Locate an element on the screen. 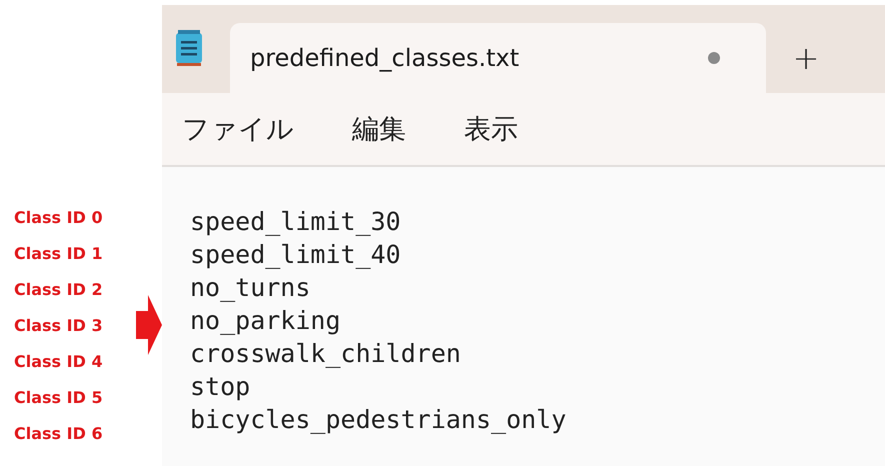 The image size is (885, 466). text-line: no_parking is located at coordinates (266, 321).